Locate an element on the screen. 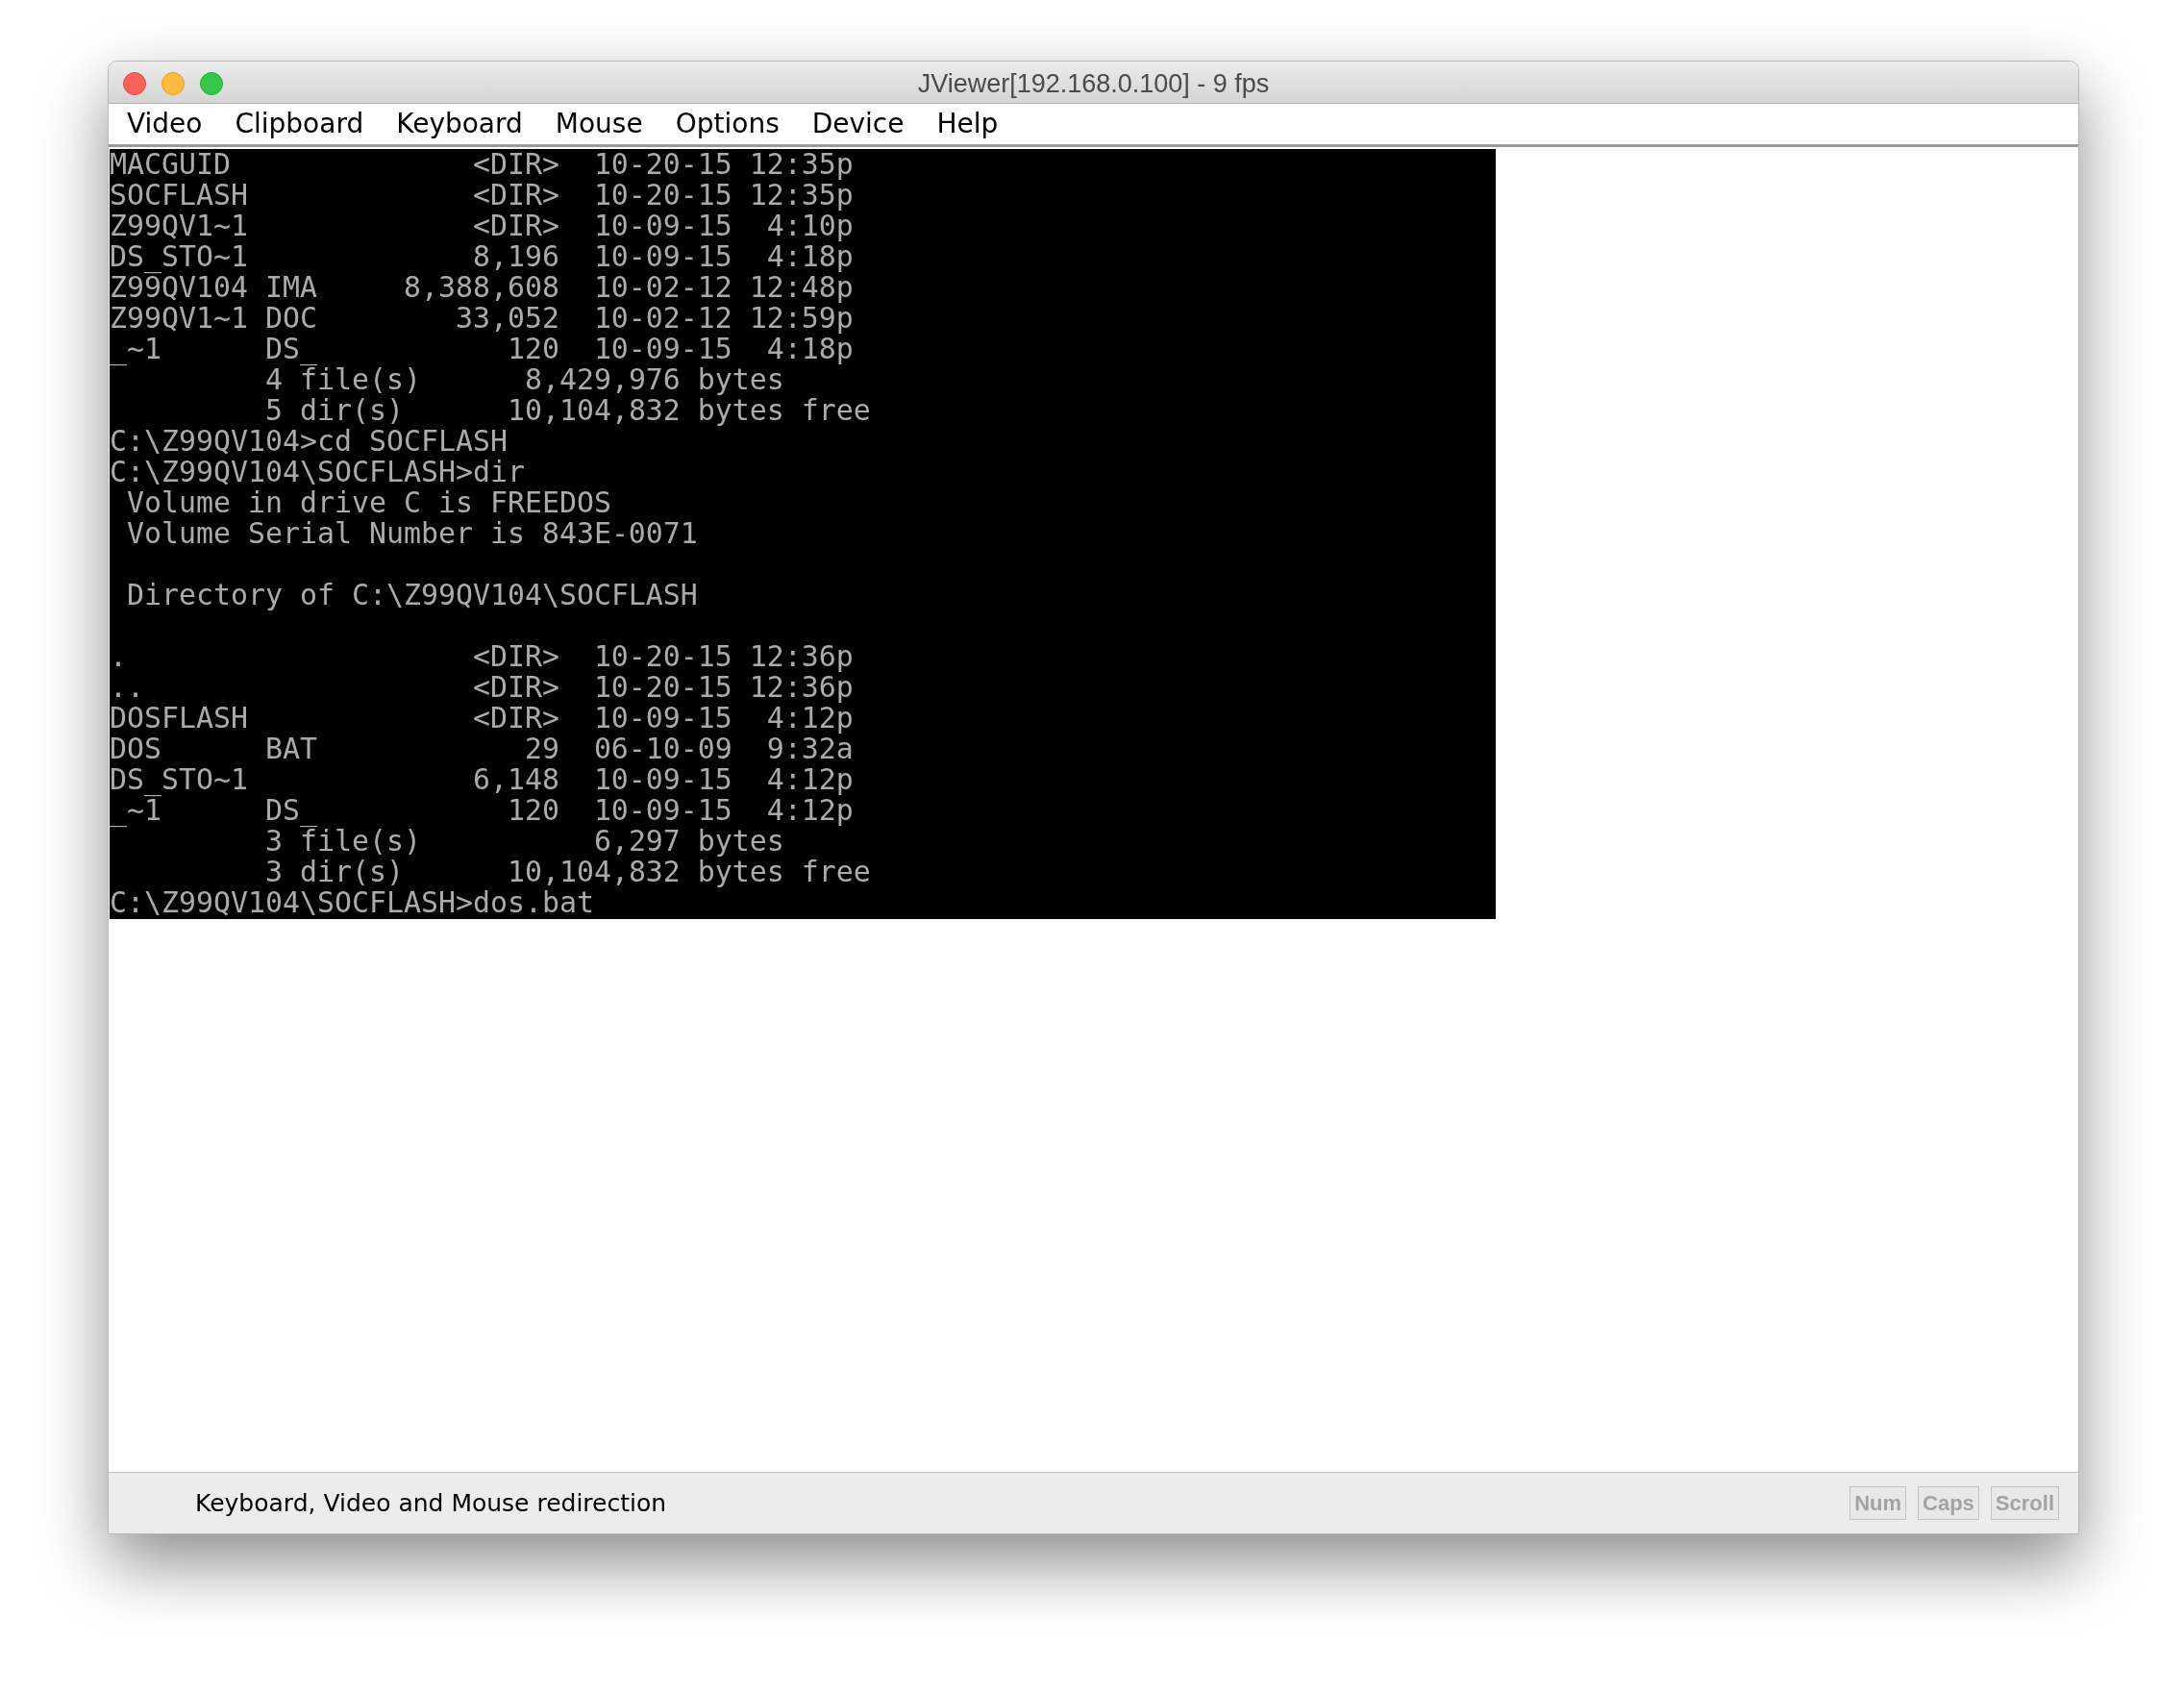  terminal-line: Z99QV104 IMA 8,388,608 10-02-12 12:48p is located at coordinates (482, 287).